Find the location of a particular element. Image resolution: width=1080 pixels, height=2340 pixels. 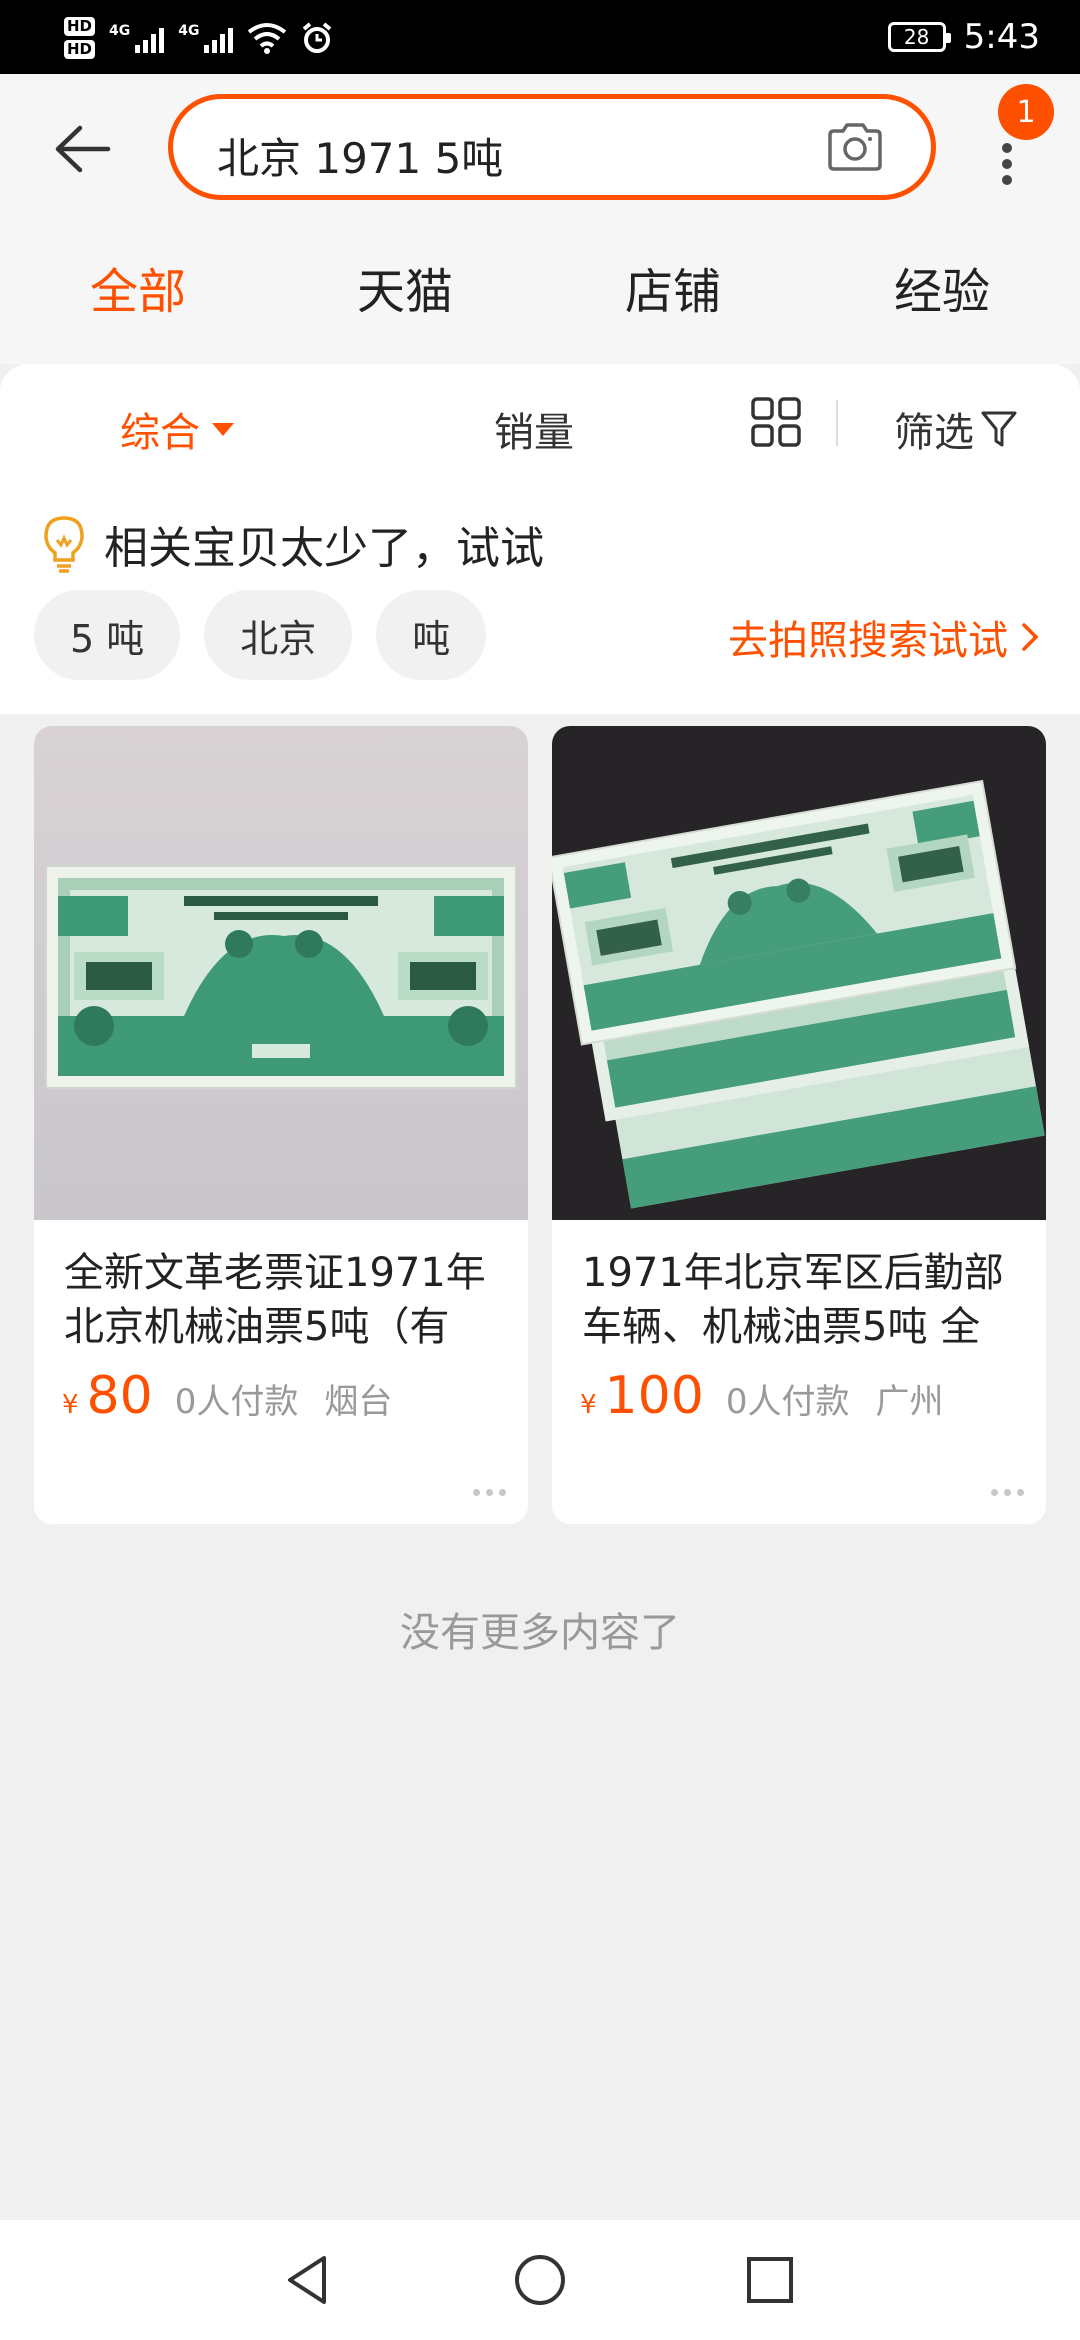

price-line: ¥ 100 0人付款 广州 is located at coordinates (770, 1396).